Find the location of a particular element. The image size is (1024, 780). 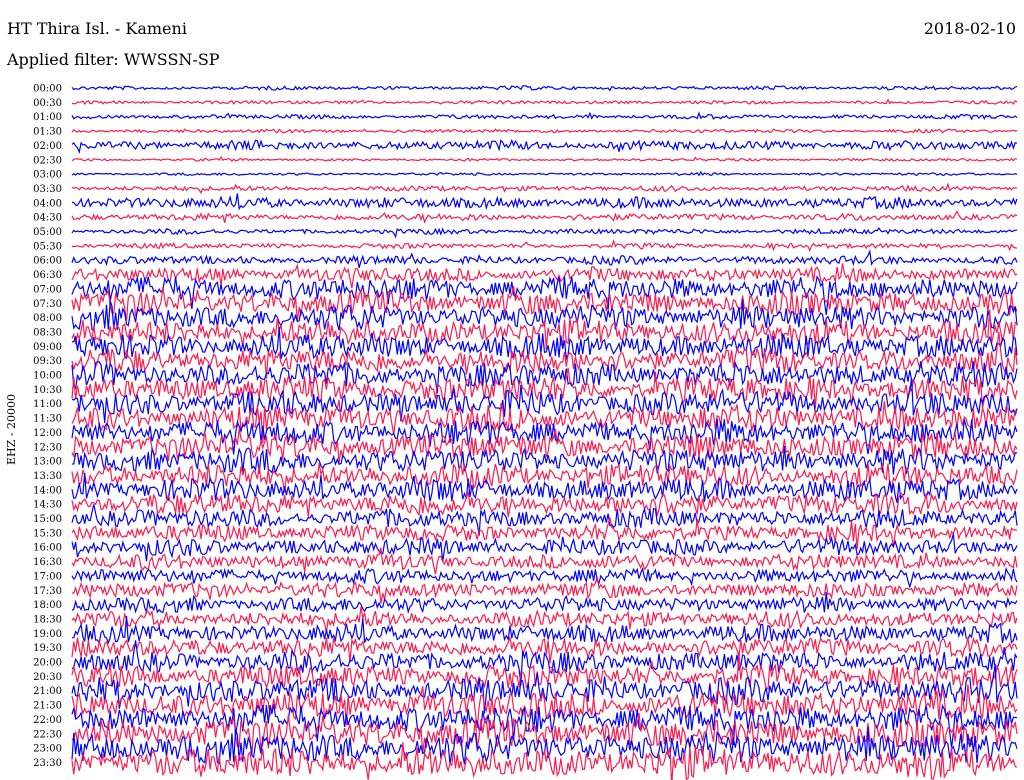

time-tick-label: 07:30 is located at coordinates (47, 304).